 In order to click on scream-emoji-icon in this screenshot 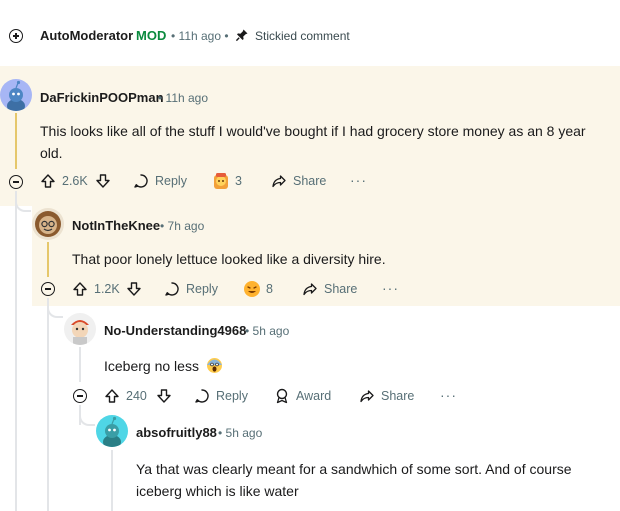, I will do `click(214, 365)`.